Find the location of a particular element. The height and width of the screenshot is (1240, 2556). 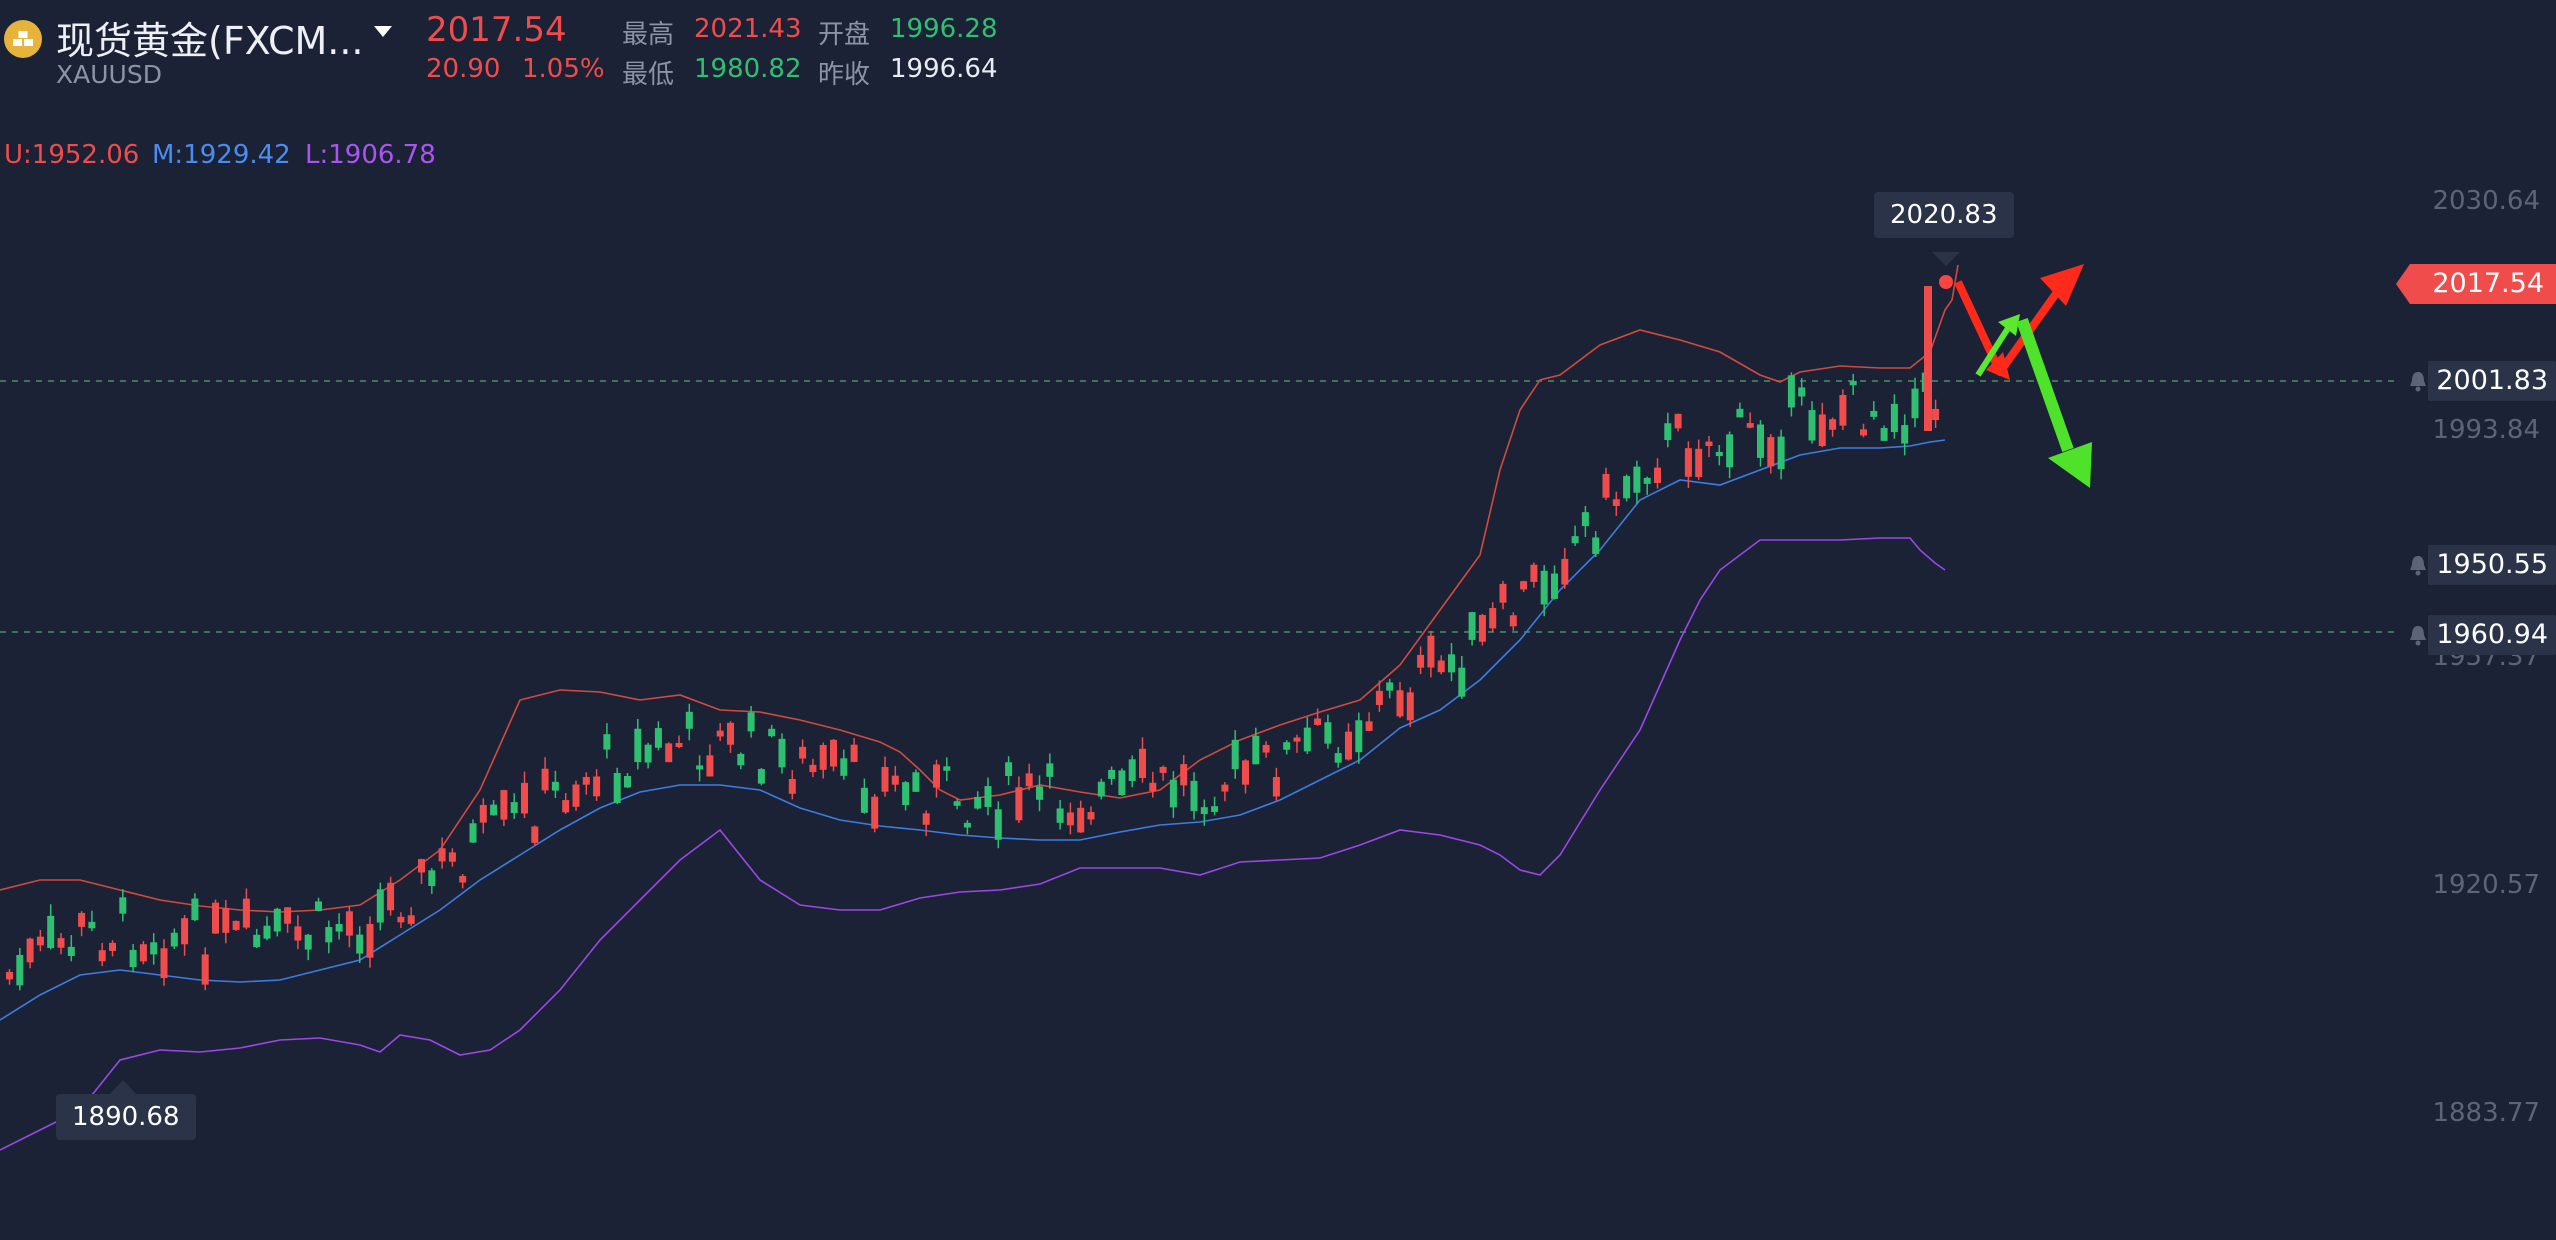

alert-value: 2001.83 is located at coordinates (2492, 381).